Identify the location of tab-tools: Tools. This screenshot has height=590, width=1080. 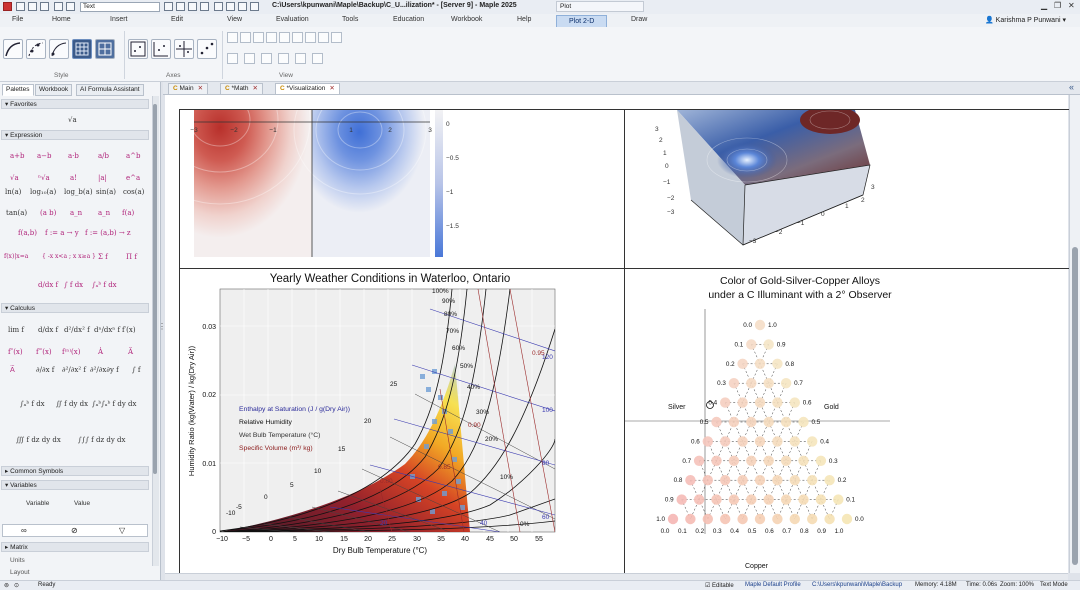
(350, 19).